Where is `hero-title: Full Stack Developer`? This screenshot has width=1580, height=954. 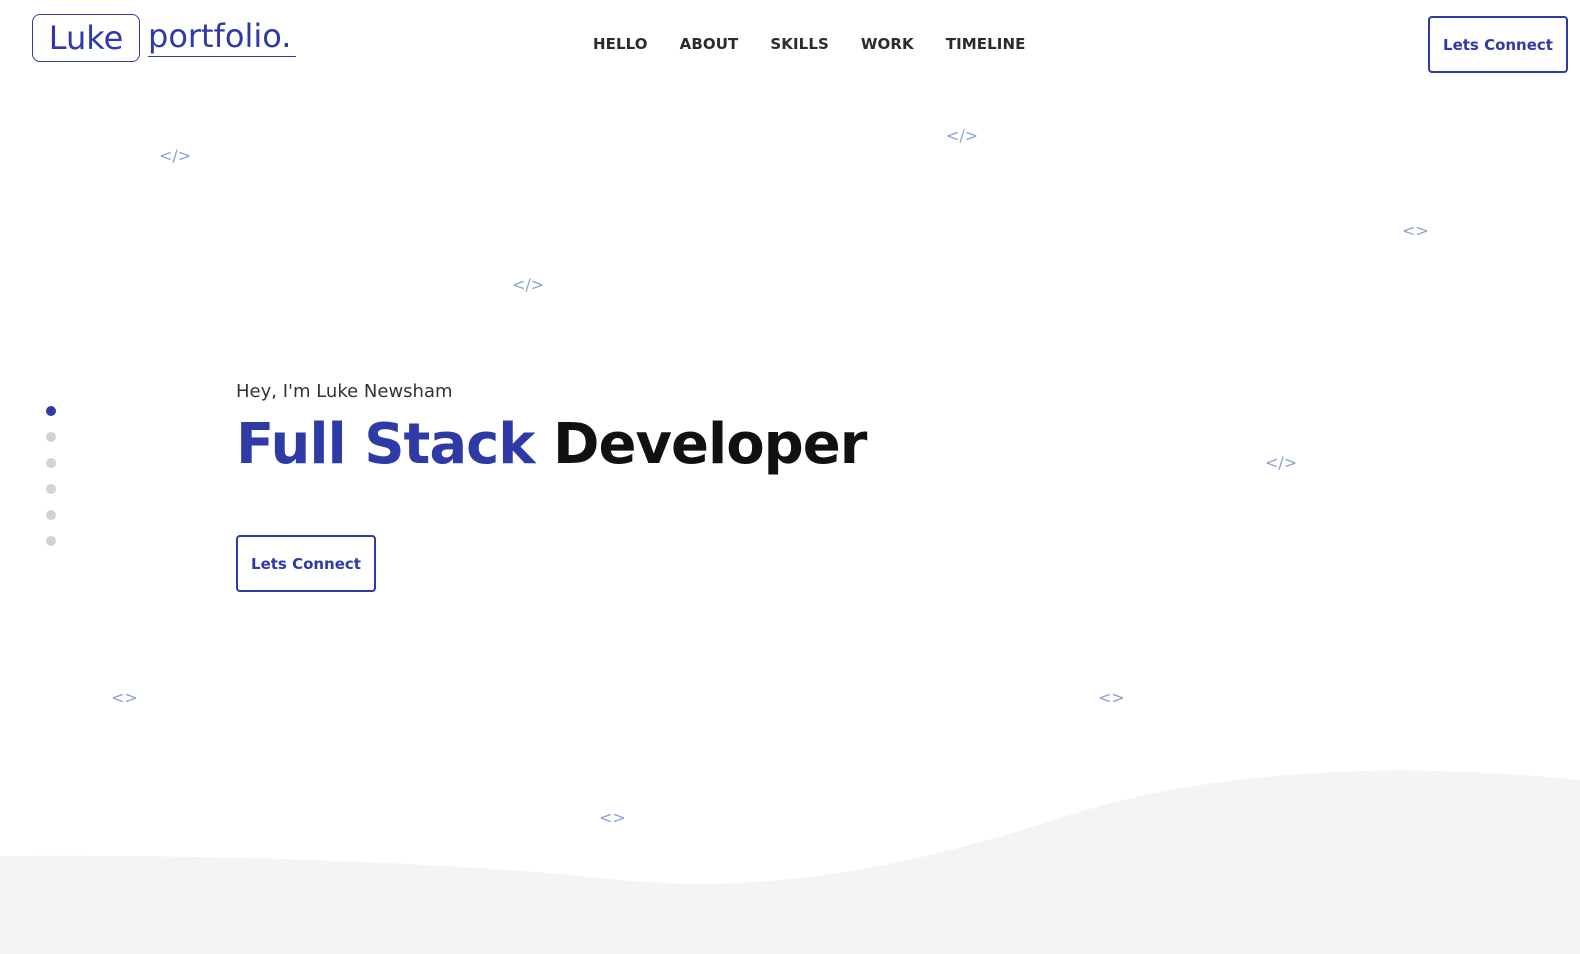
hero-title: Full Stack Developer is located at coordinates (551, 445).